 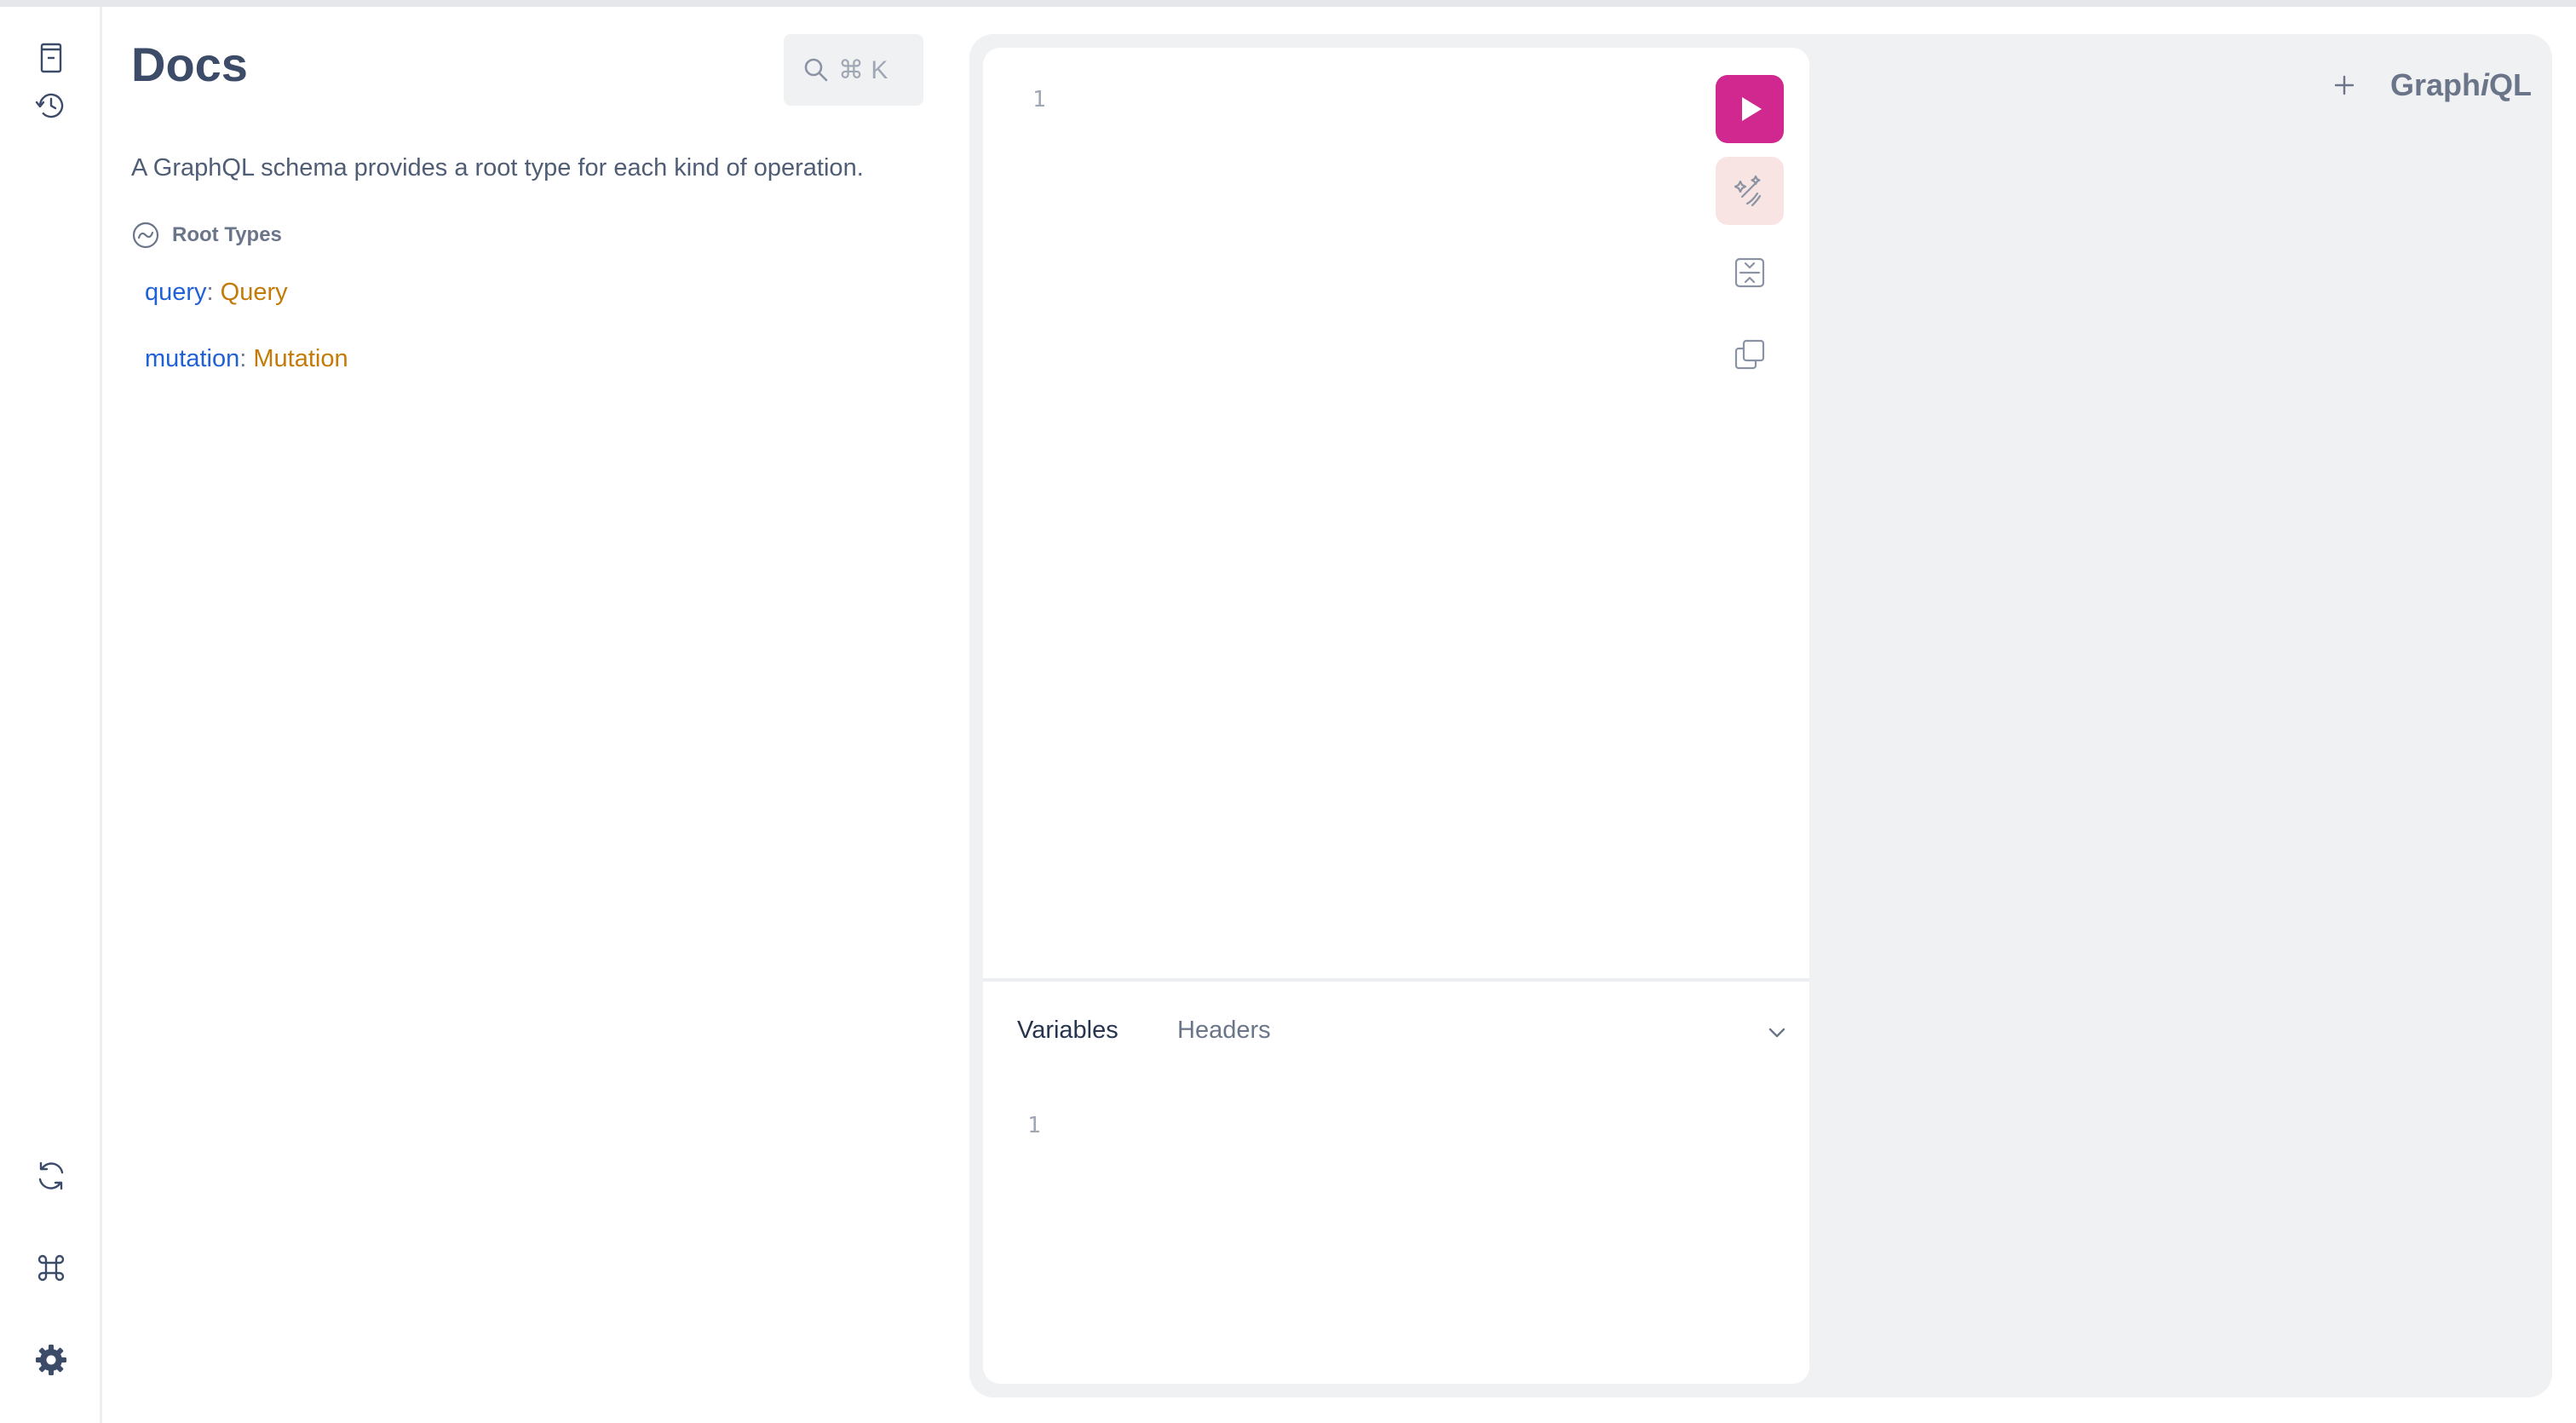 What do you see at coordinates (816, 70) in the screenshot?
I see `search-icon` at bounding box center [816, 70].